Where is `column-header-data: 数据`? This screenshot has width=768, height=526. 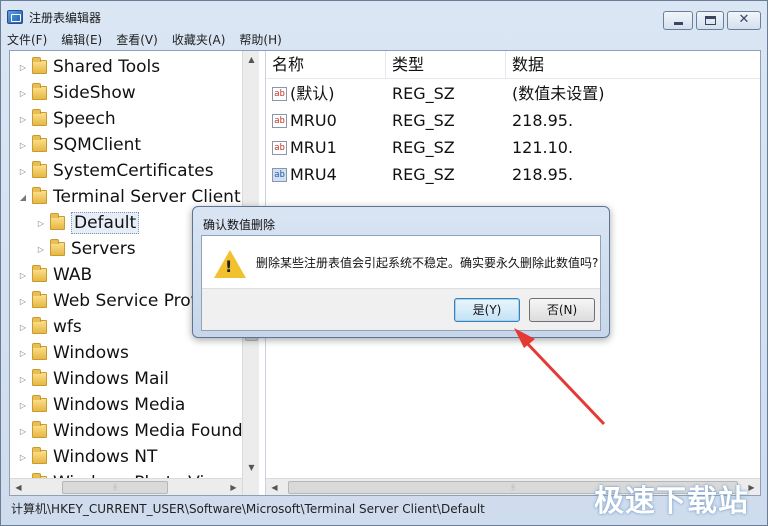
column-header-data: 数据 is located at coordinates (633, 65).